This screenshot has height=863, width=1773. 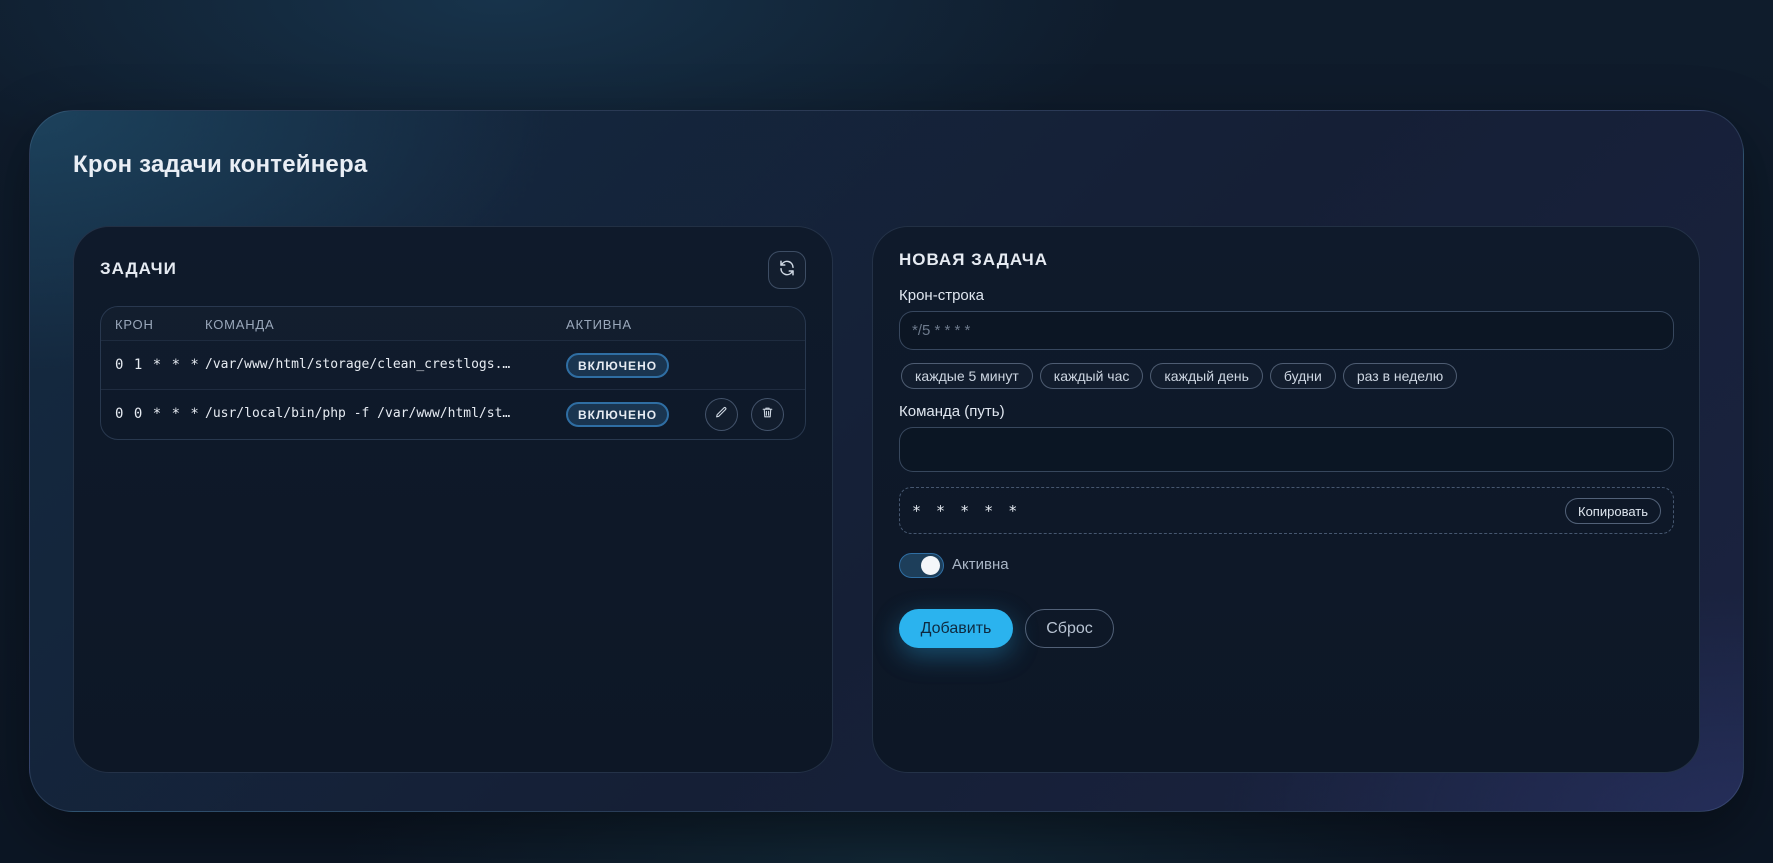 I want to click on trash-icon, so click(x=767, y=415).